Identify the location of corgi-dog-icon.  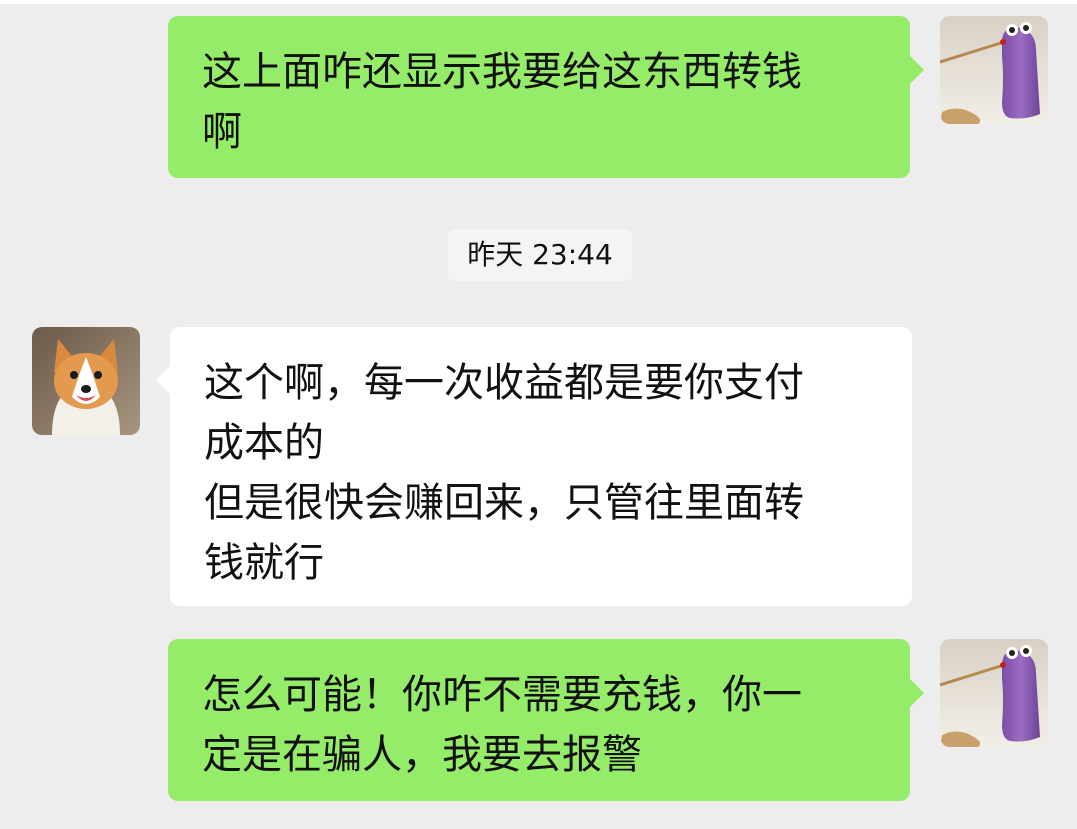
(86, 381).